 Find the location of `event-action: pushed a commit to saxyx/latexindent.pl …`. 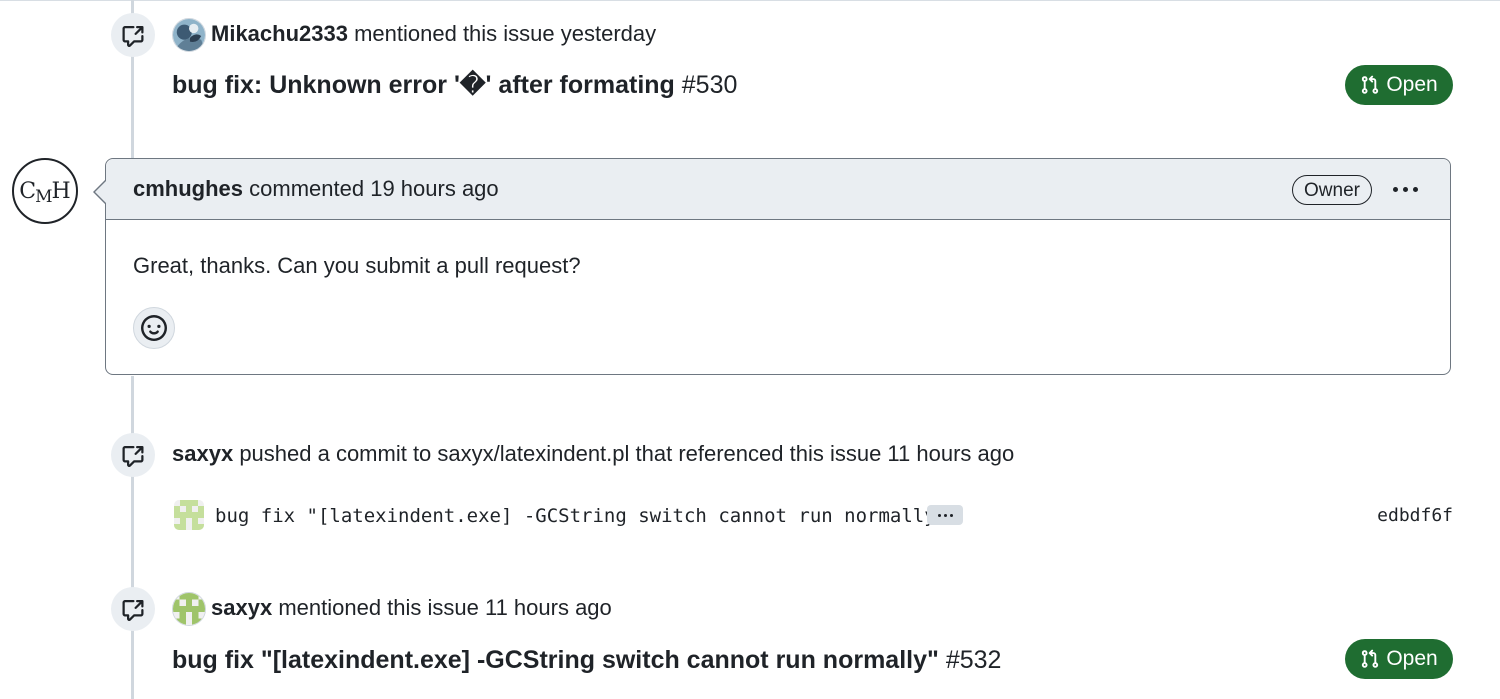

event-action: pushed a commit to saxyx/latexindent.pl … is located at coordinates (627, 453).